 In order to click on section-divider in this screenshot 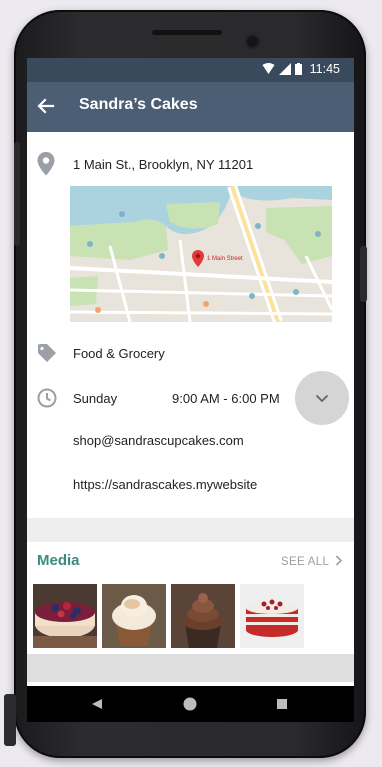, I will do `click(190, 530)`.